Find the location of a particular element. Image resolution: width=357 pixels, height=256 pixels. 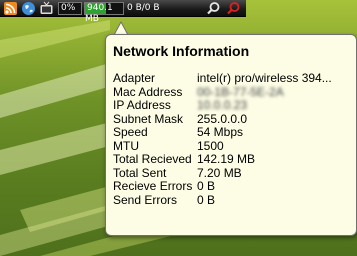

tv-icon is located at coordinates (46, 8).